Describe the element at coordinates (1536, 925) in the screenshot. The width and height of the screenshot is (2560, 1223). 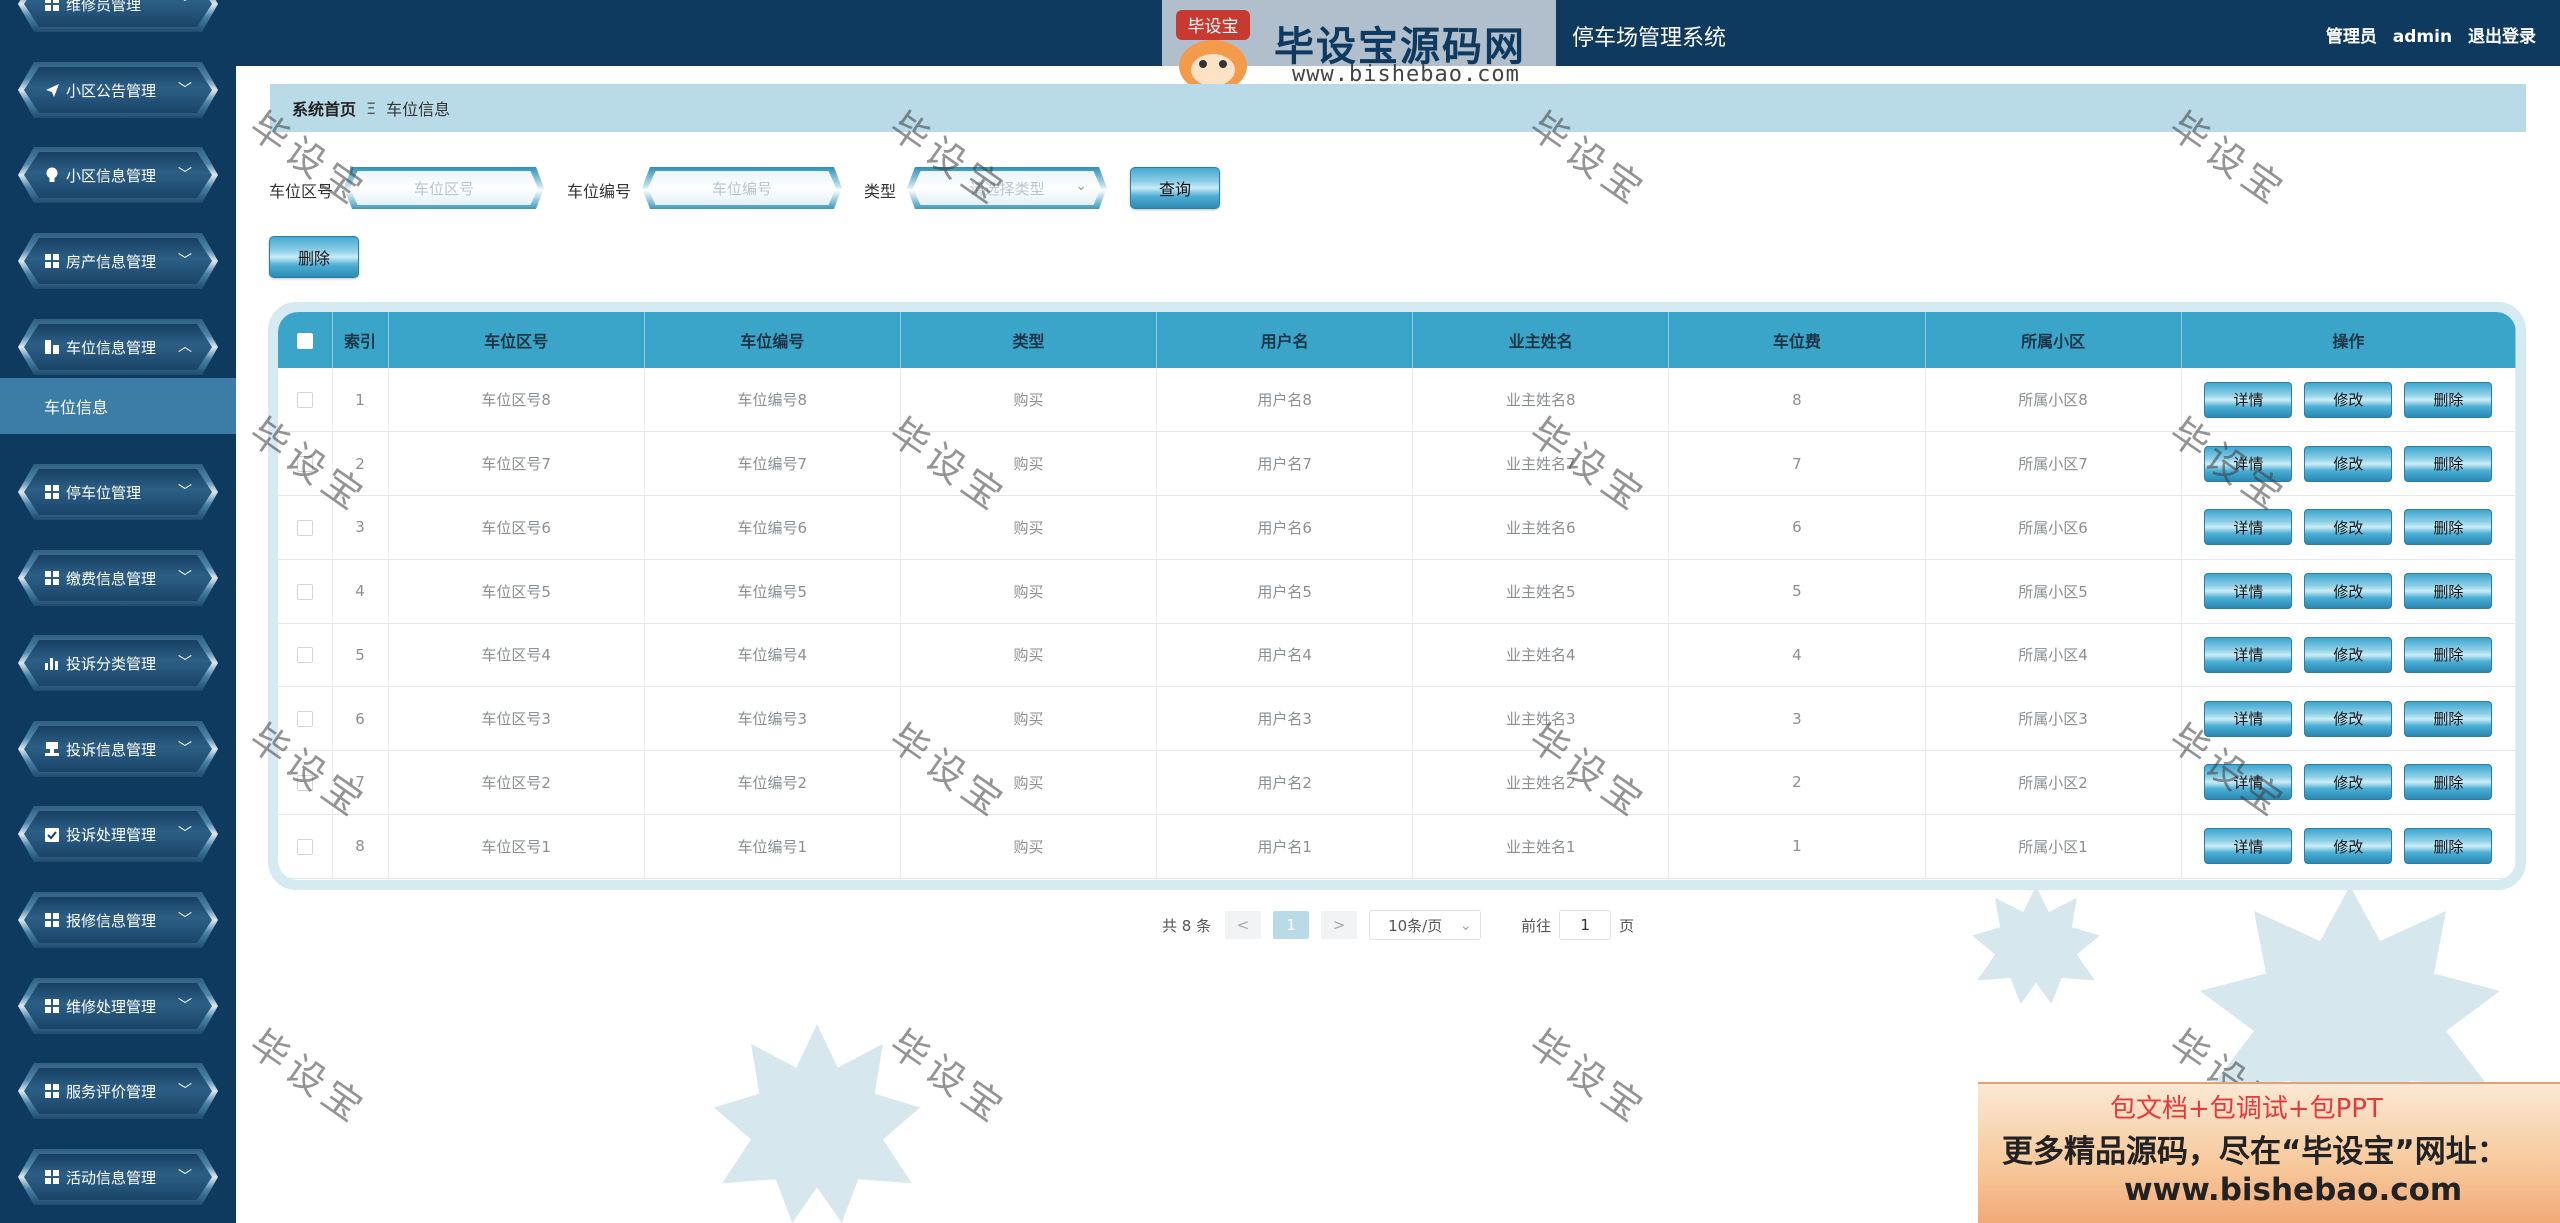
I see `goto-label: 前往` at that location.